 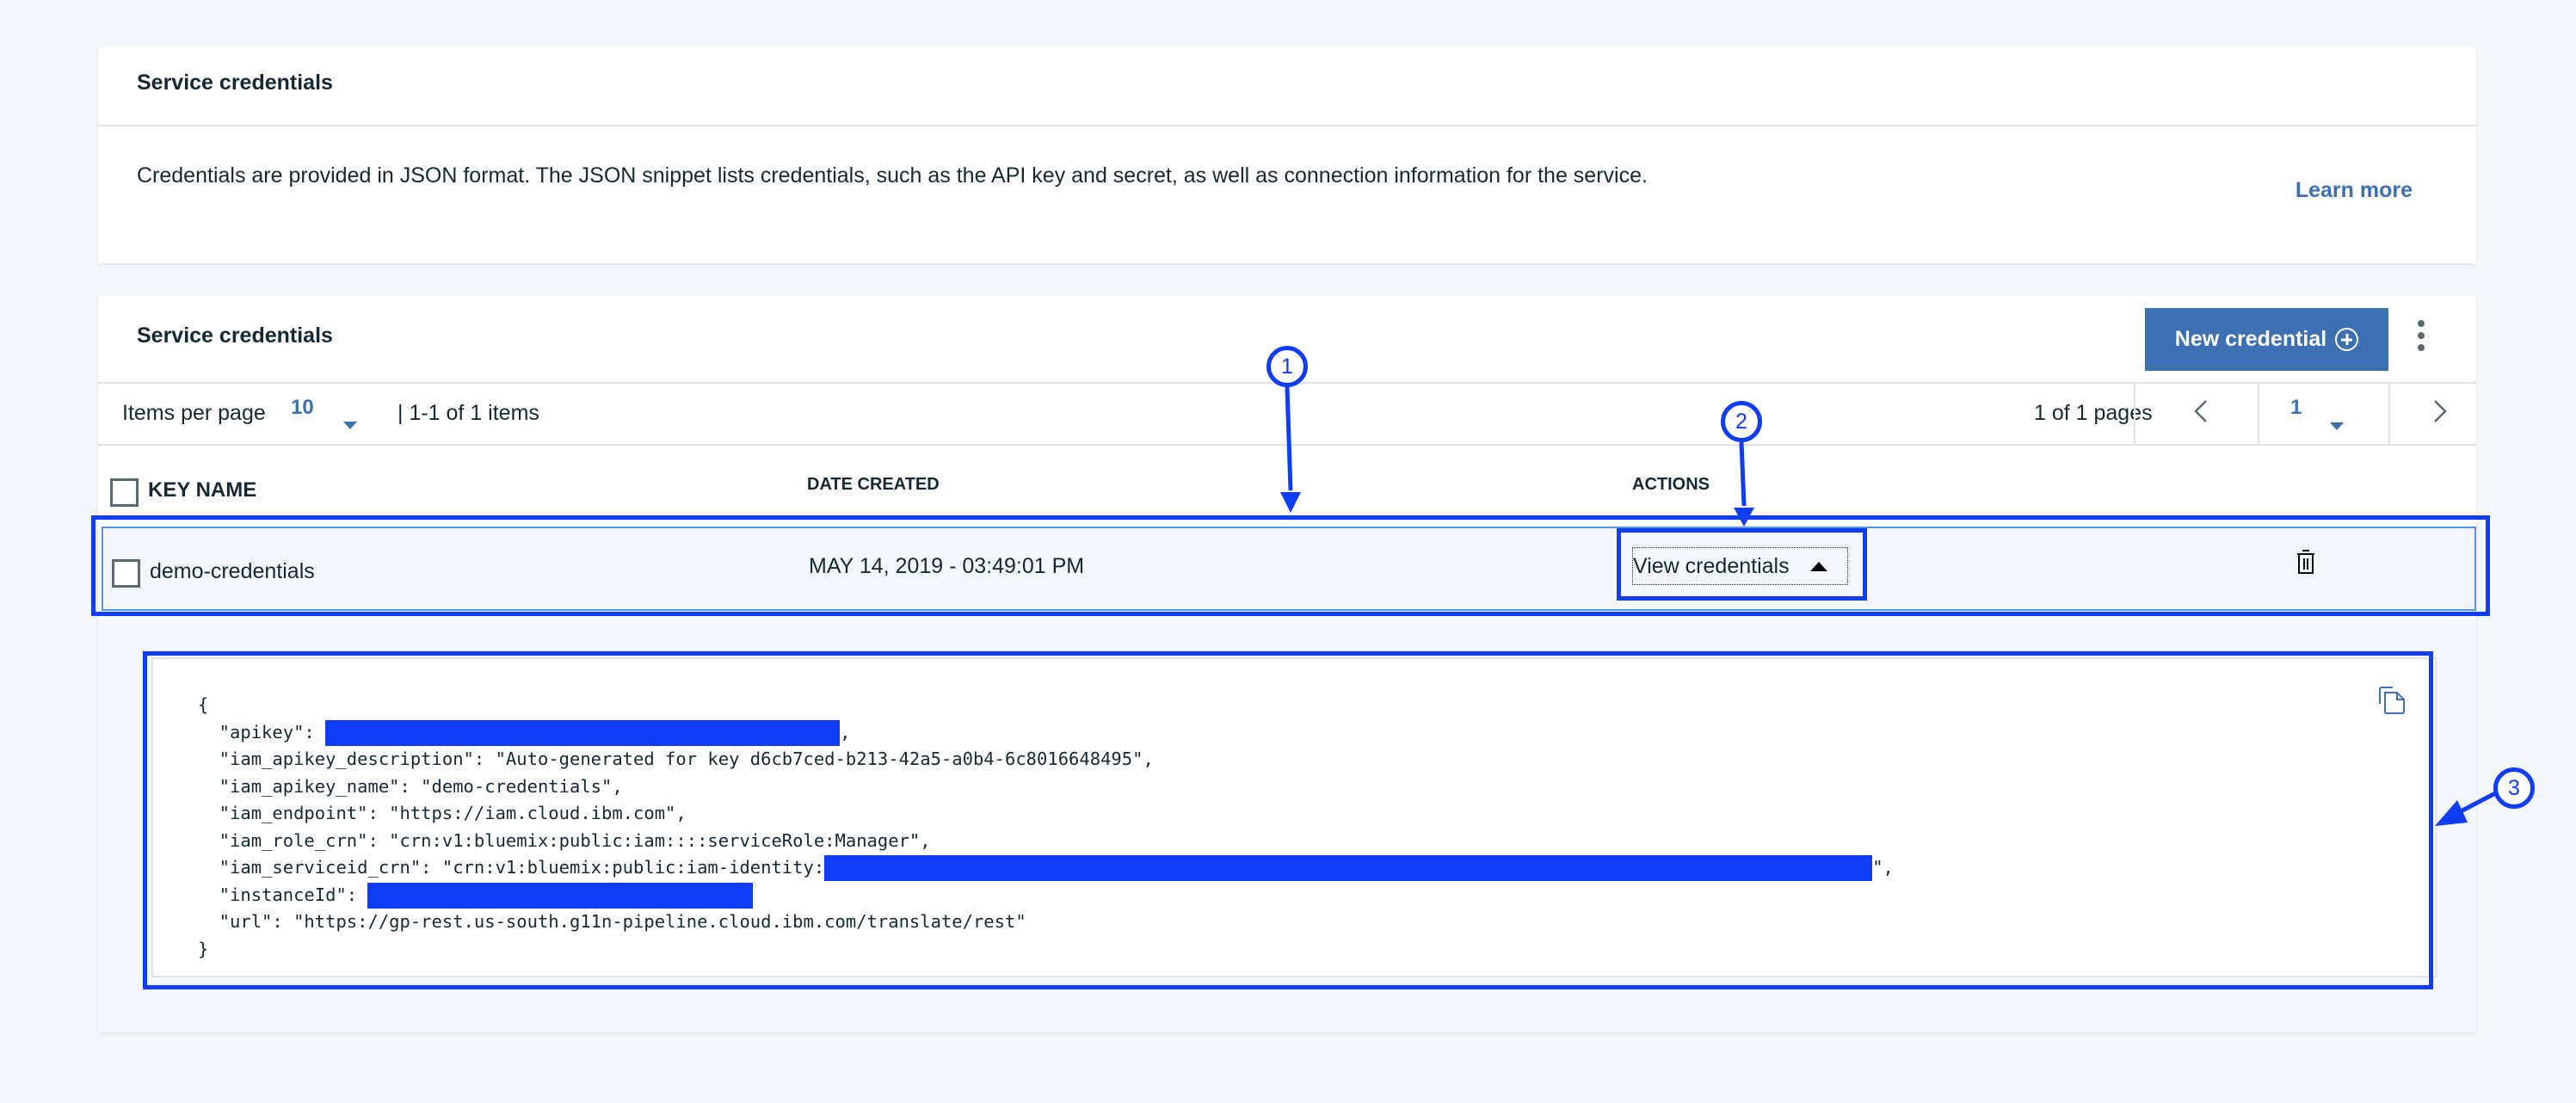 I want to click on next-page-button, so click(x=2439, y=411).